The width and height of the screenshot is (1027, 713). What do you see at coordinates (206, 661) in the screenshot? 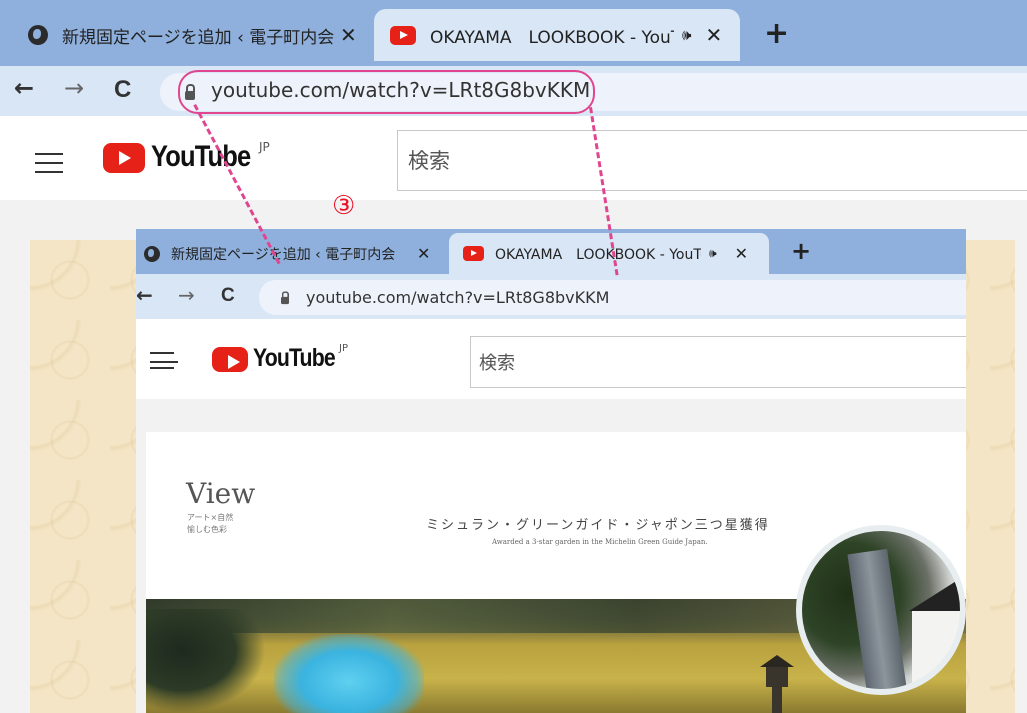
I see `pine-tree` at bounding box center [206, 661].